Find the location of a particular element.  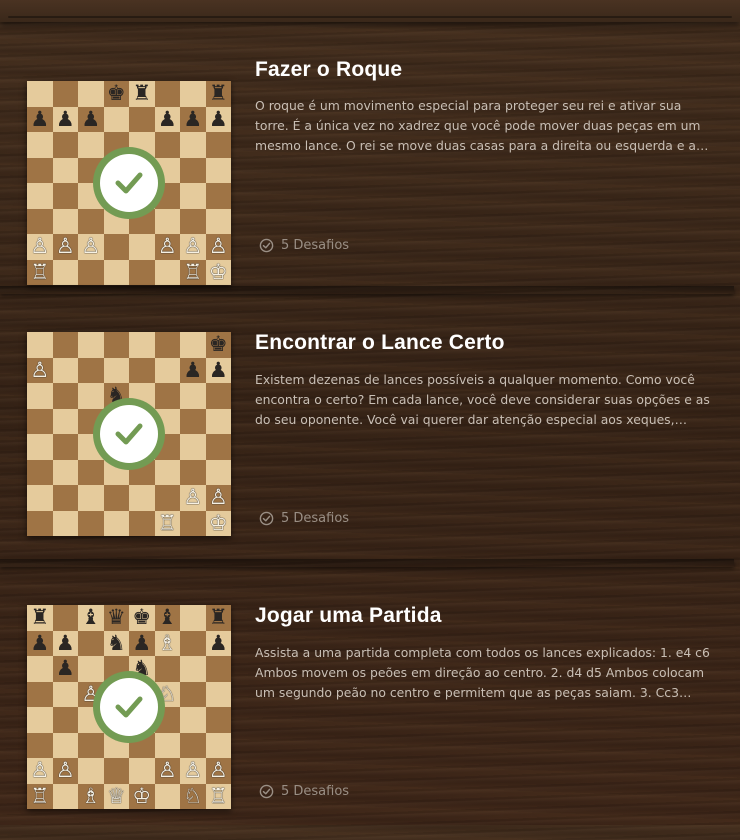

black-piece: ♚ is located at coordinates (142, 617).